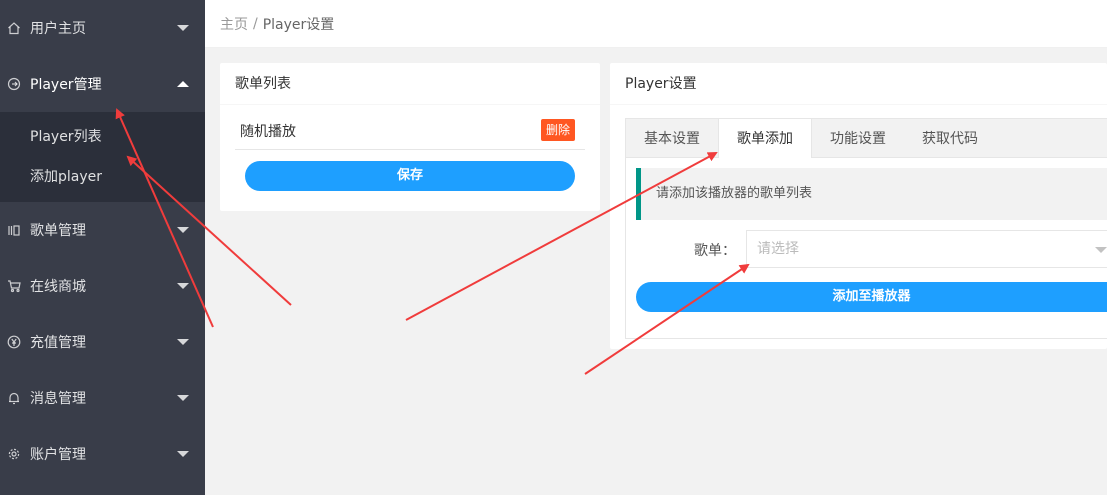 This screenshot has height=495, width=1107. Describe the element at coordinates (410, 176) in the screenshot. I see `save-button: 保存` at that location.